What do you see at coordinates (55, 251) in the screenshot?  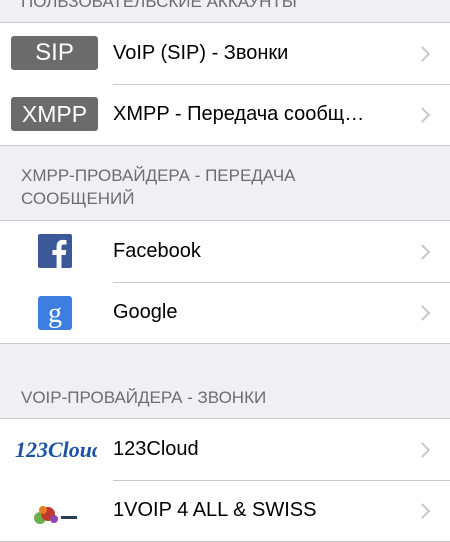 I see `facebook-icon` at bounding box center [55, 251].